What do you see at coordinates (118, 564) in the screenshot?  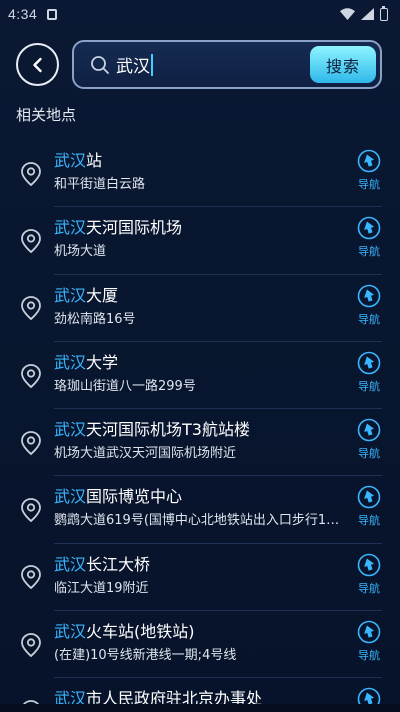 I see `place-name-rest: 长江大桥` at bounding box center [118, 564].